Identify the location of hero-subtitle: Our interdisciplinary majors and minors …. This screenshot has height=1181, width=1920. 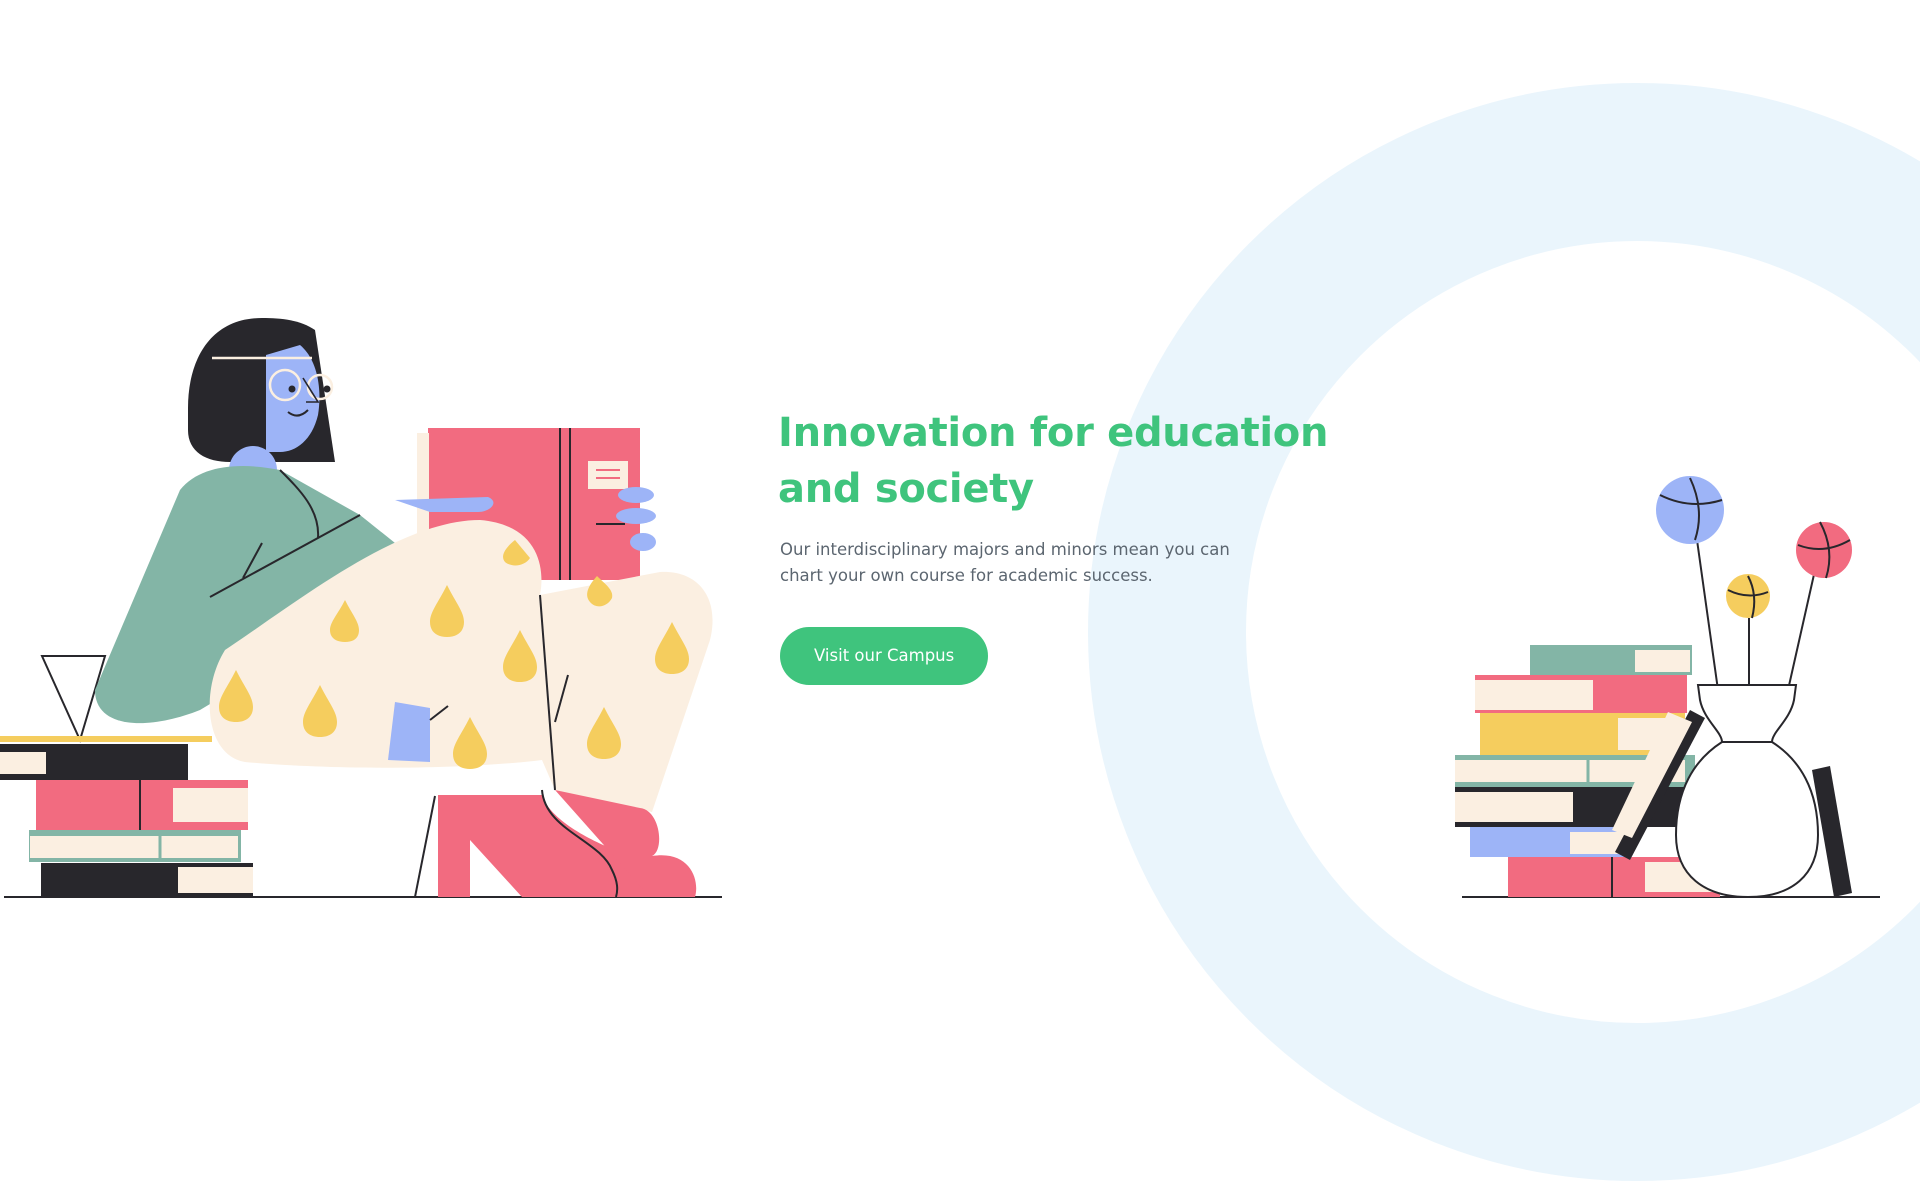
(1040, 563).